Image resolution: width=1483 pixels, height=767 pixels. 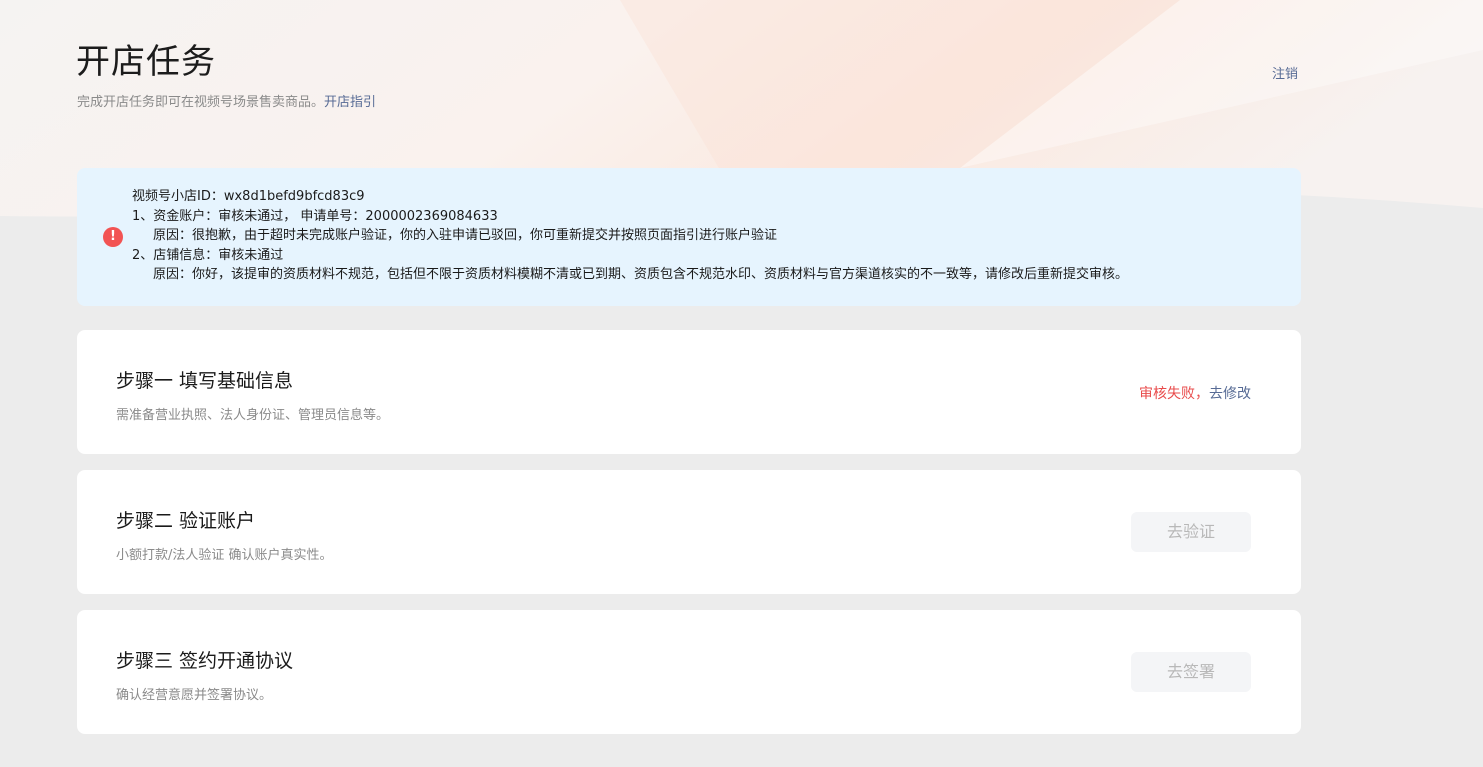 What do you see at coordinates (194, 695) in the screenshot?
I see `step-desc: 确认经营意愿并签署协议。` at bounding box center [194, 695].